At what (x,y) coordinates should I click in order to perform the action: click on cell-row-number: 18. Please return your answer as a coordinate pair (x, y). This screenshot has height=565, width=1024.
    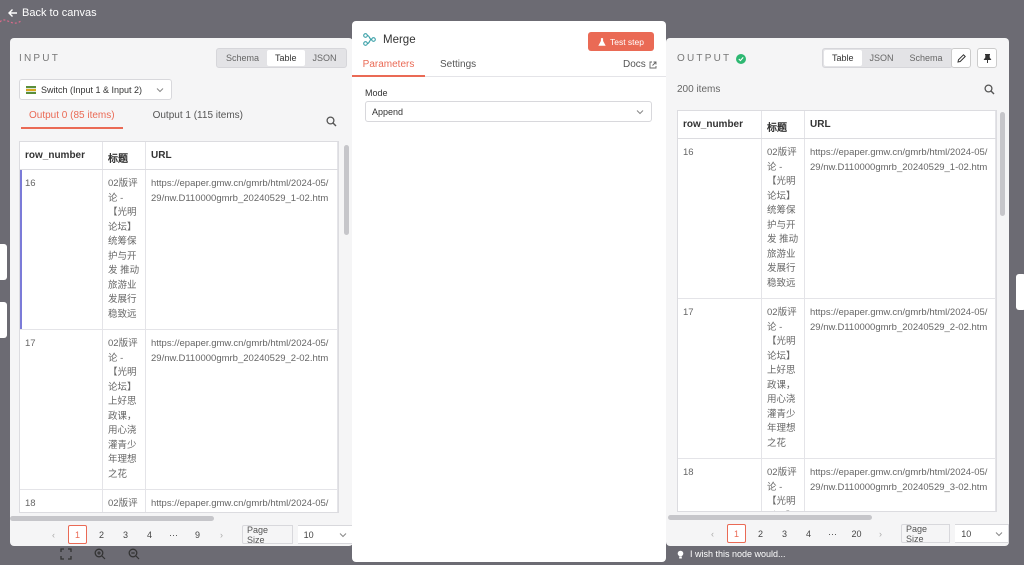
    Looking at the image, I should click on (720, 485).